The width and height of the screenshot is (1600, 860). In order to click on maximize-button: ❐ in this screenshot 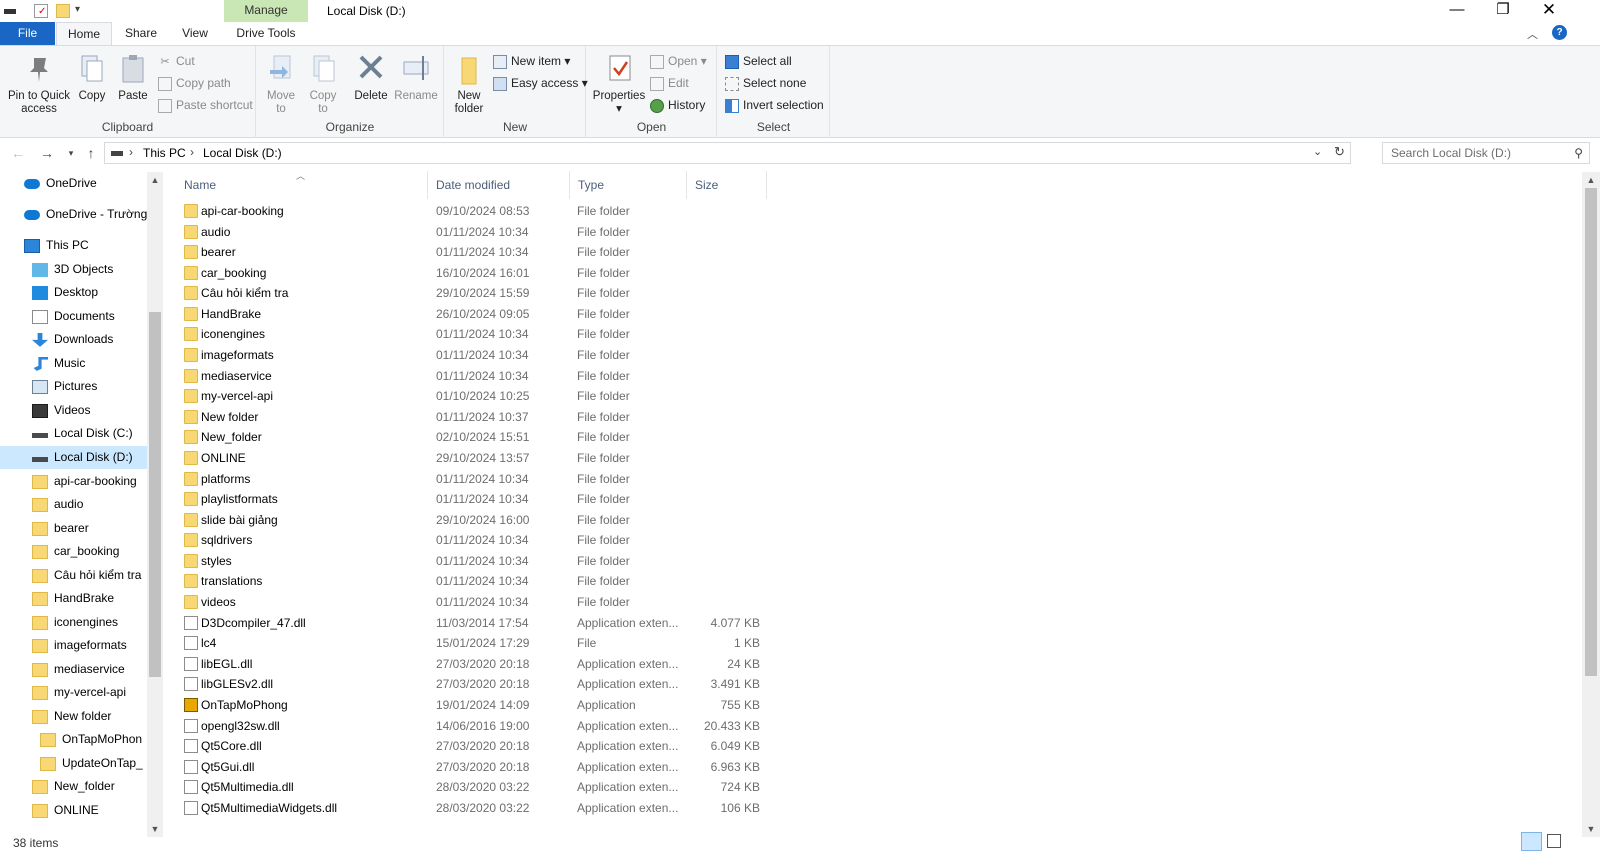, I will do `click(1503, 11)`.